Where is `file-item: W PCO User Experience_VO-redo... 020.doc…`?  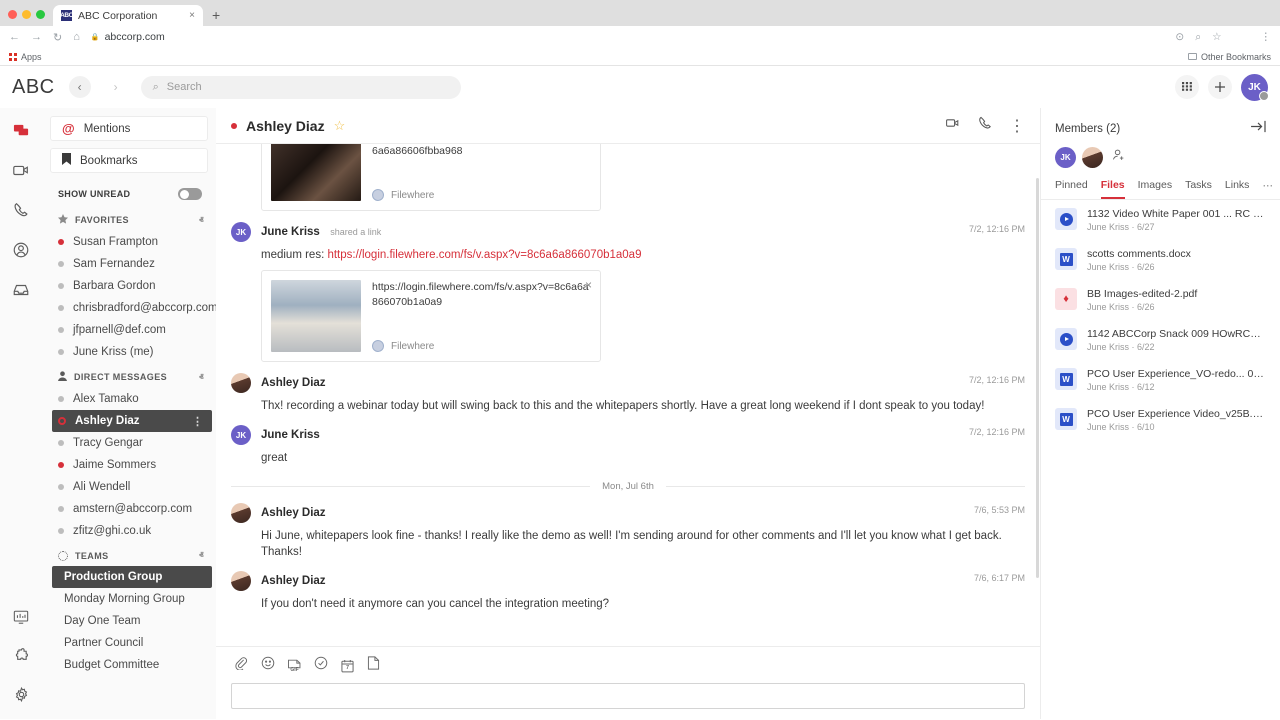
file-item: W PCO User Experience_VO-redo... 020.doc… is located at coordinates (1160, 380).